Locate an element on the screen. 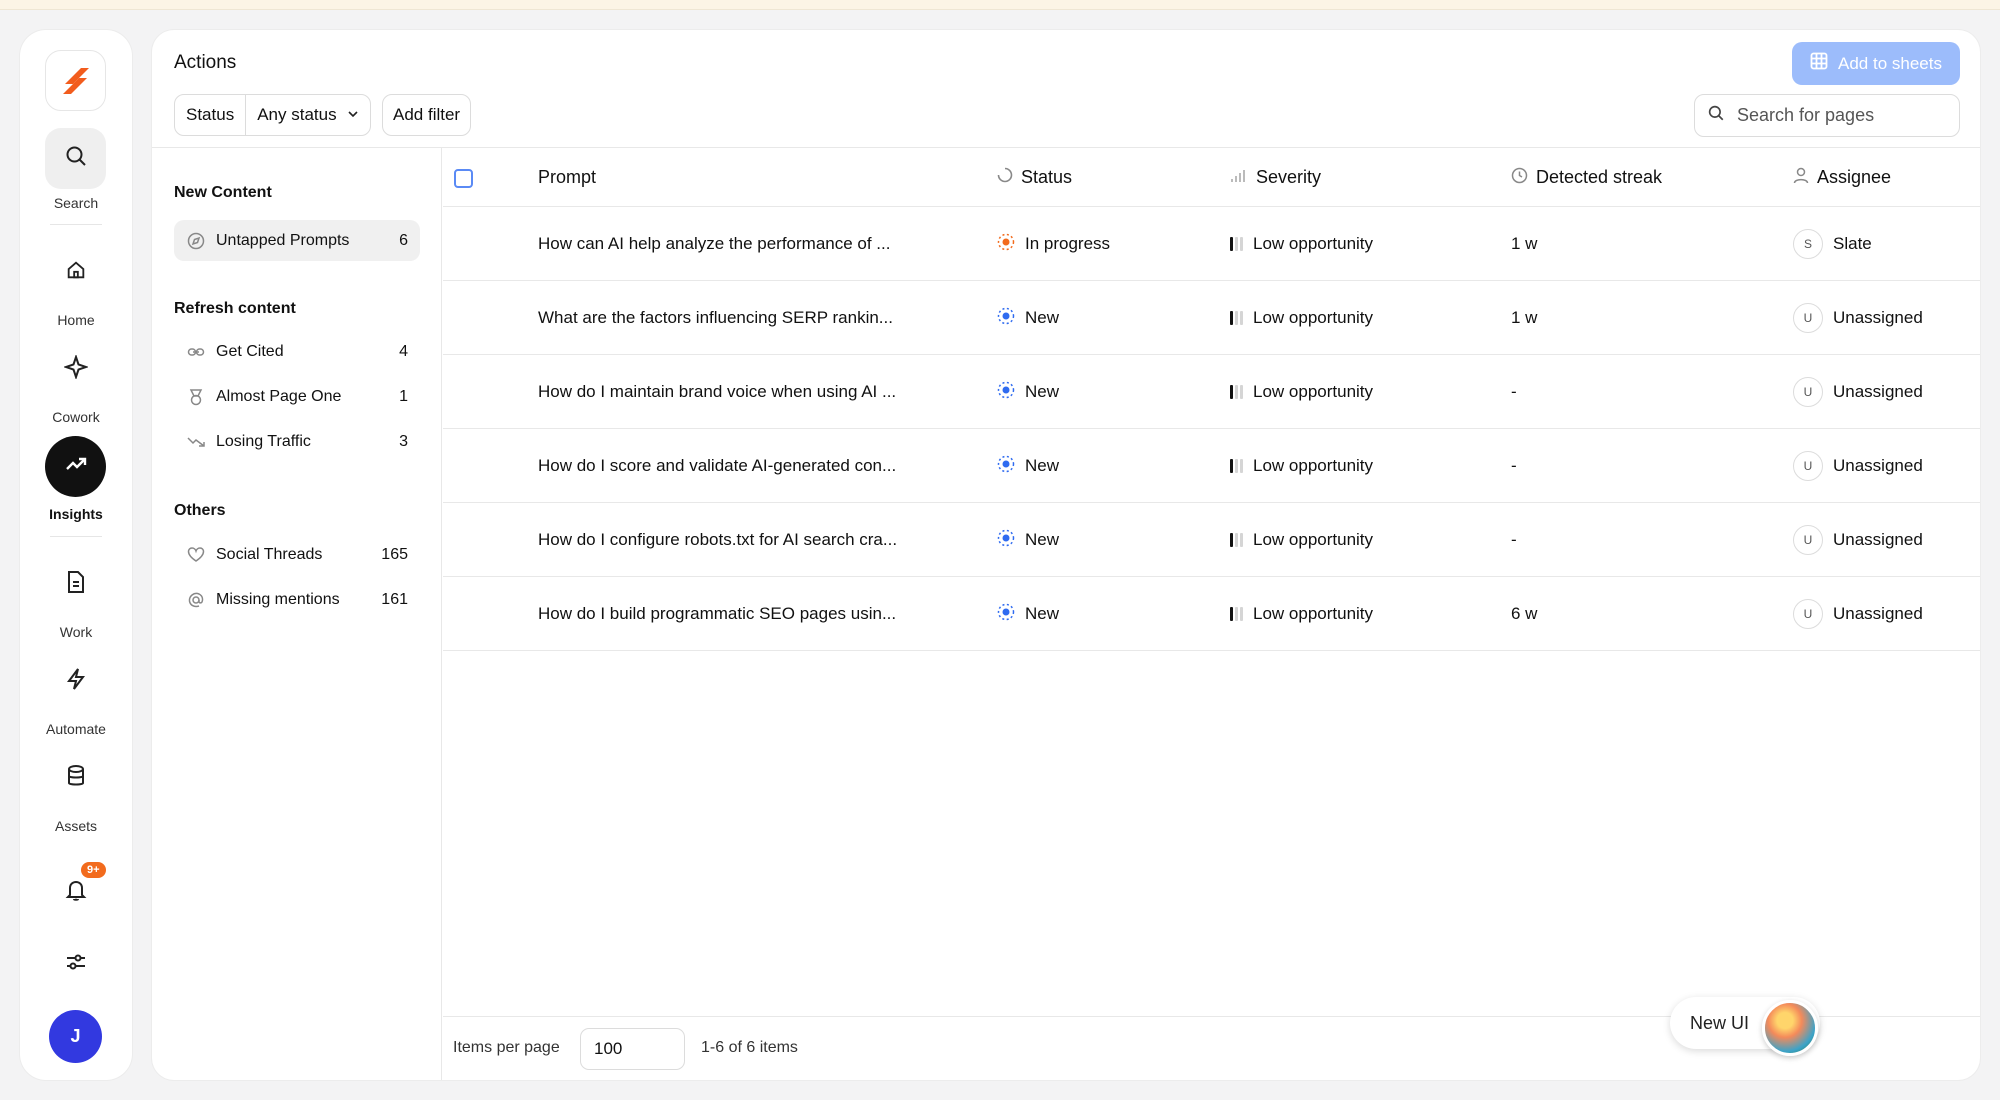 The width and height of the screenshot is (2000, 1100). new-ui-toggle-knob is located at coordinates (1790, 1028).